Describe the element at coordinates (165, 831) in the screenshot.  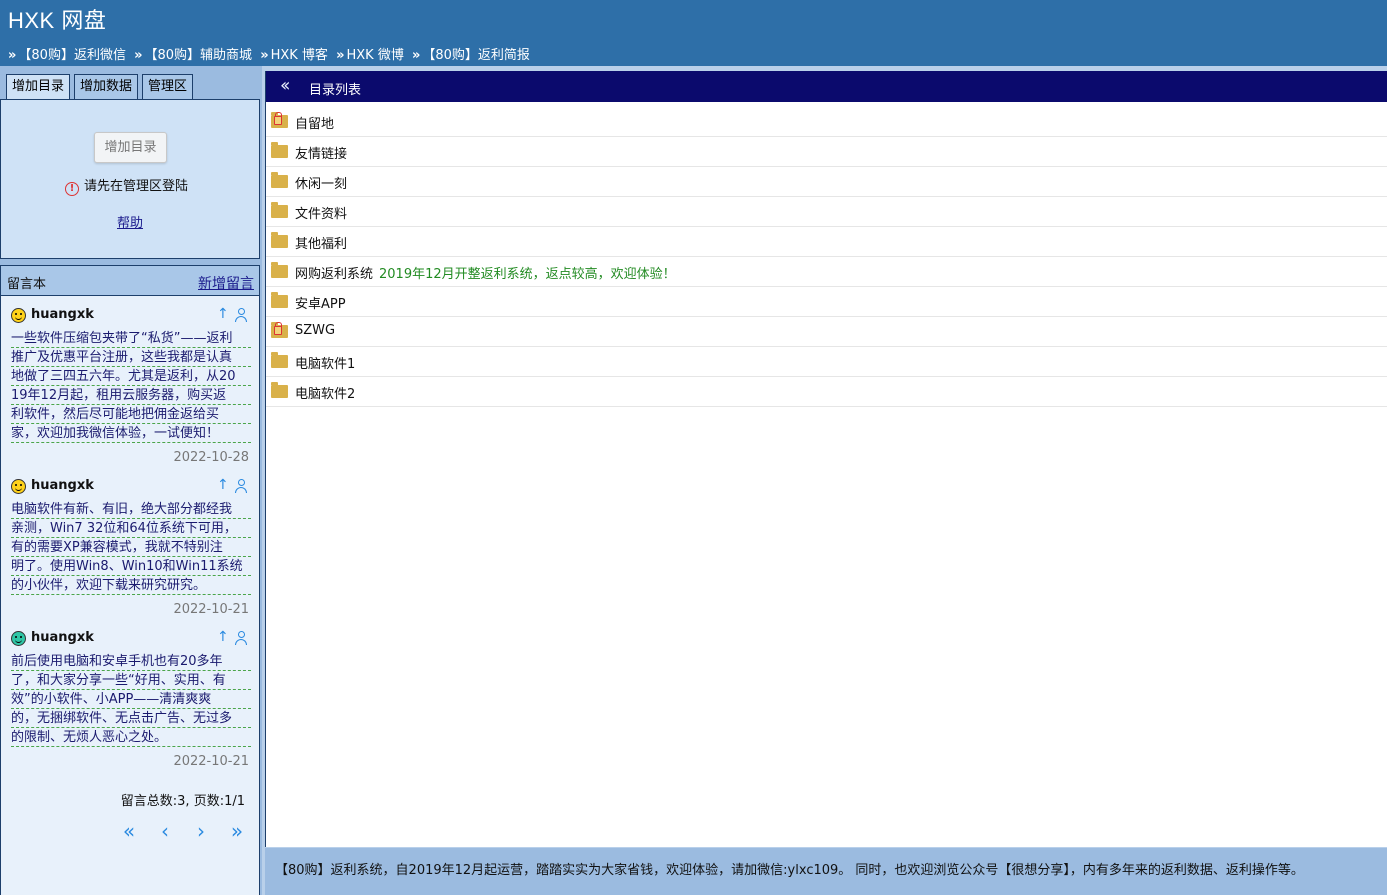
I see `prev-page-icon: ‹` at that location.